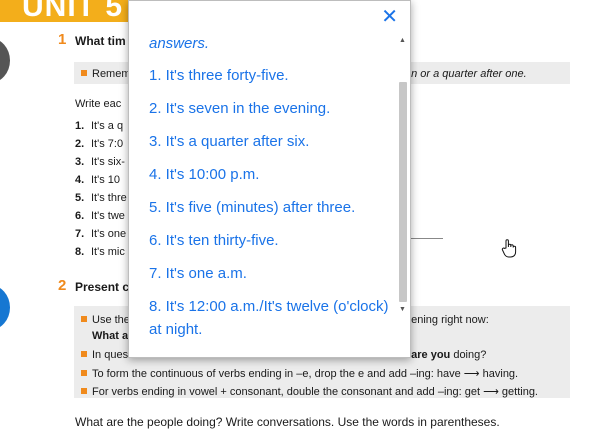 This screenshot has width=615, height=441. What do you see at coordinates (447, 320) in the screenshot?
I see `grammar-bullet-1-suffix: pening right now:` at bounding box center [447, 320].